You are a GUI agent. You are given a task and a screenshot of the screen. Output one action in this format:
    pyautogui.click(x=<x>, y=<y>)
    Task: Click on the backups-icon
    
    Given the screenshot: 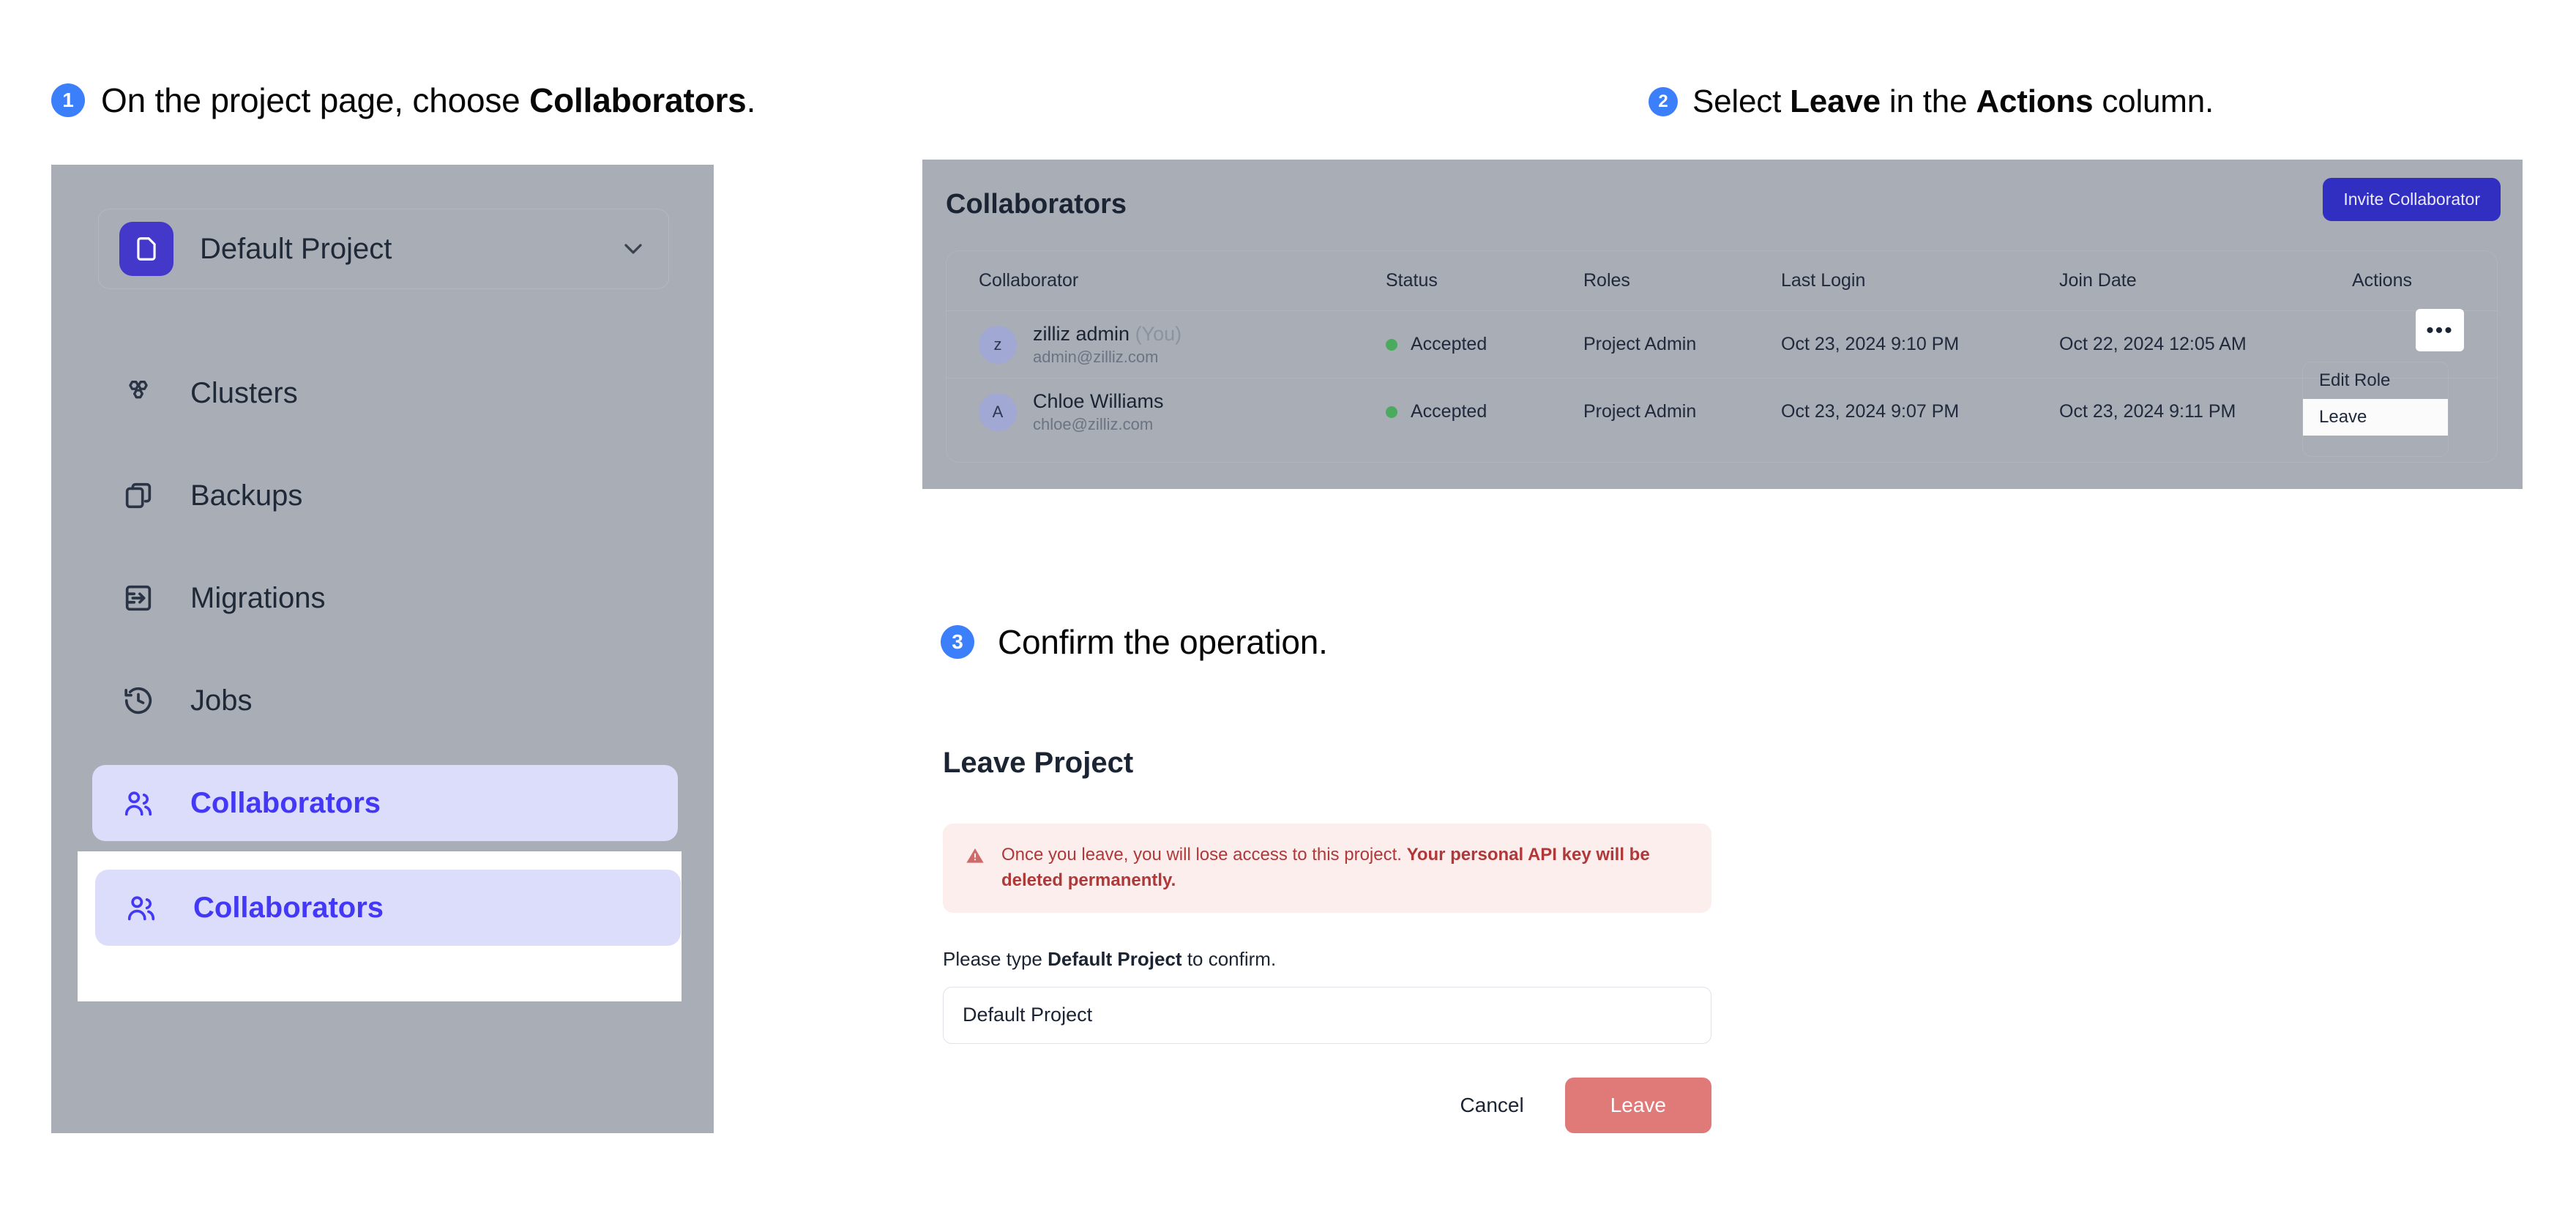 What is the action you would take?
    pyautogui.click(x=138, y=495)
    